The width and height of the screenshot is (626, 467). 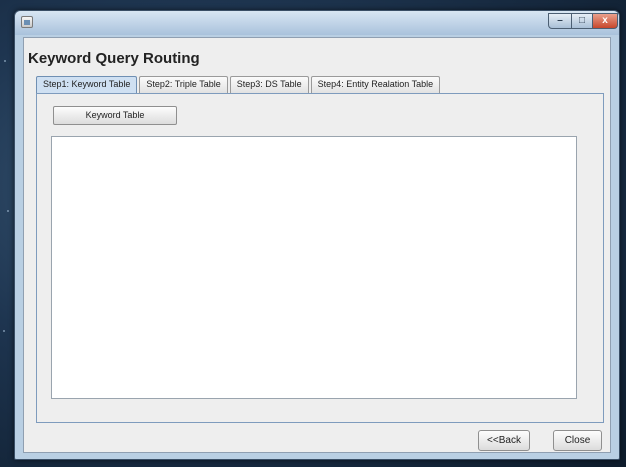 I want to click on back-button: <<Back, so click(x=504, y=440).